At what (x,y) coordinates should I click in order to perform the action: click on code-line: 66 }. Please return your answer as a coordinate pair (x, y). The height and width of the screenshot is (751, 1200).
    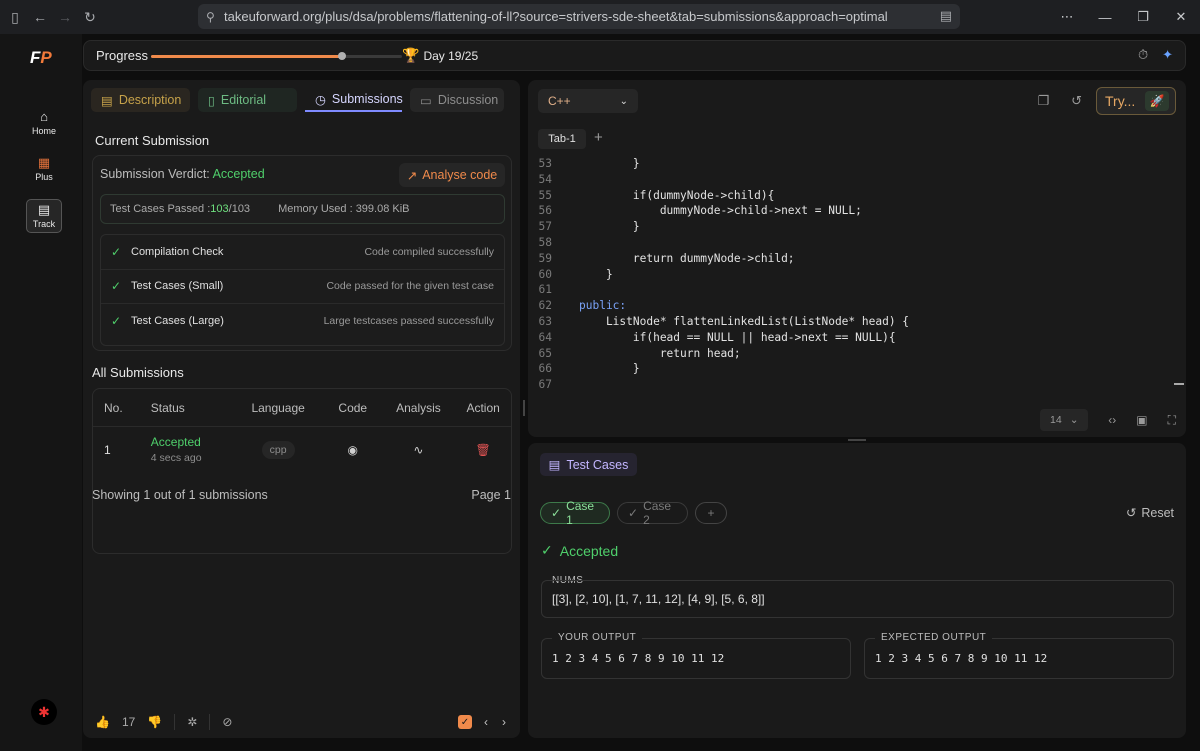
    Looking at the image, I should click on (848, 369).